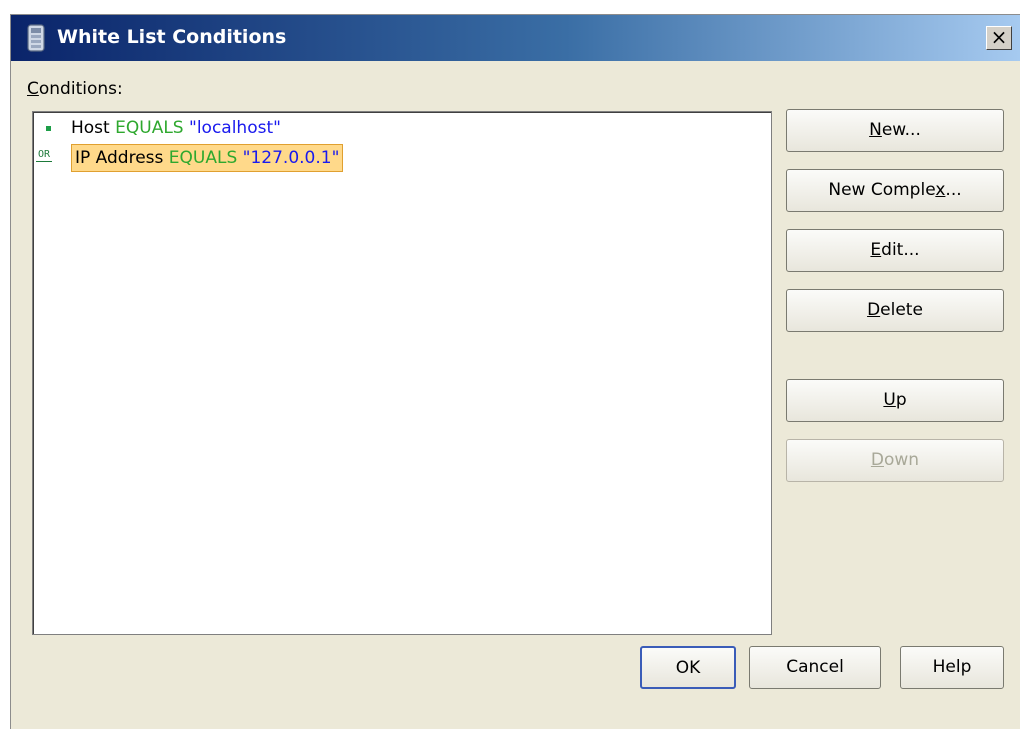 This screenshot has height=729, width=1020. I want to click on delete-button-rest: elete, so click(901, 310).